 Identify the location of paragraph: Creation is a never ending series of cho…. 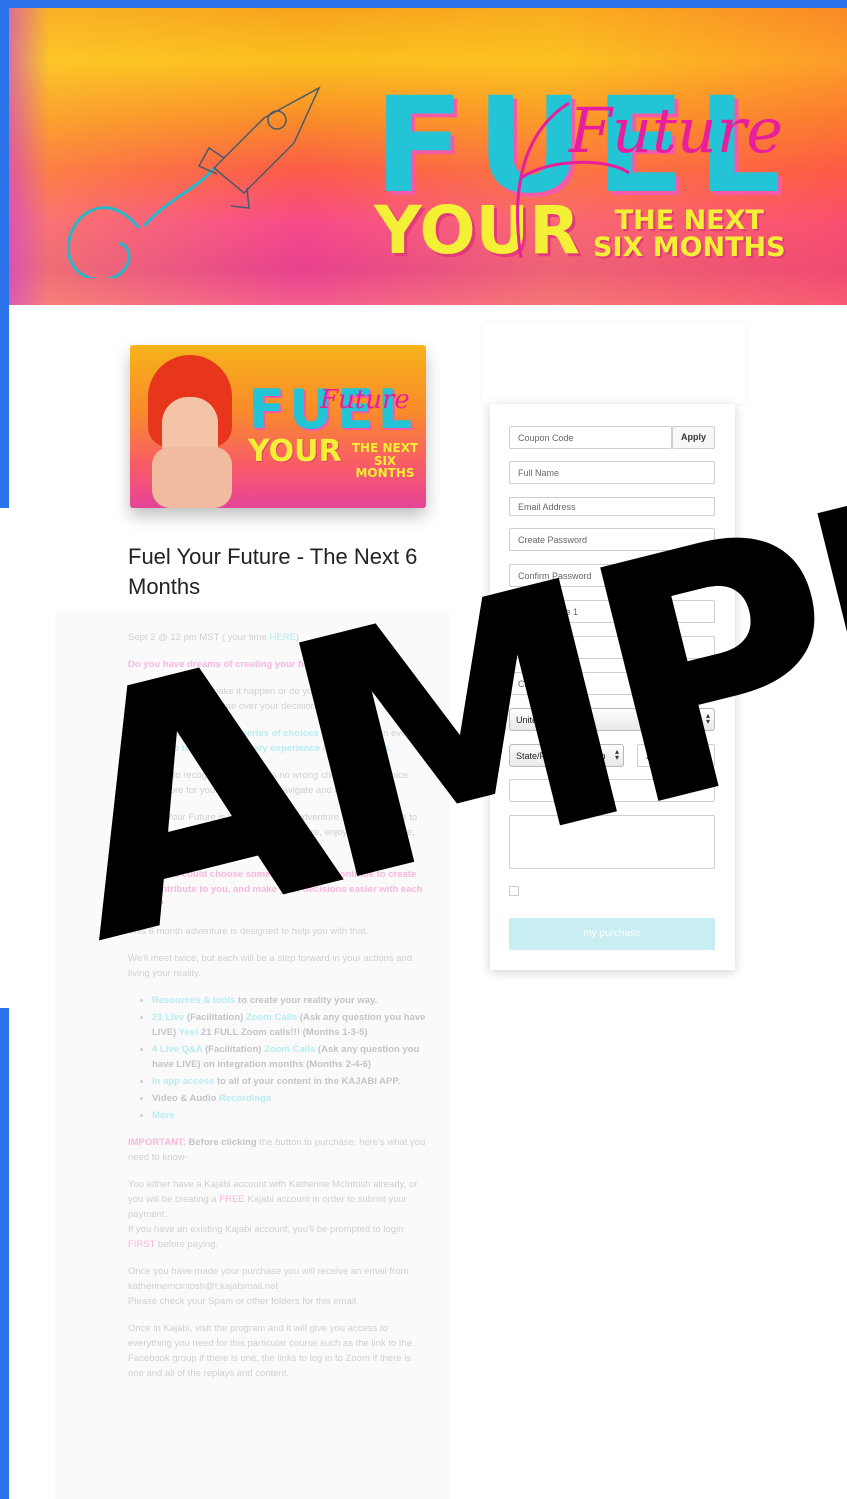
(271, 741).